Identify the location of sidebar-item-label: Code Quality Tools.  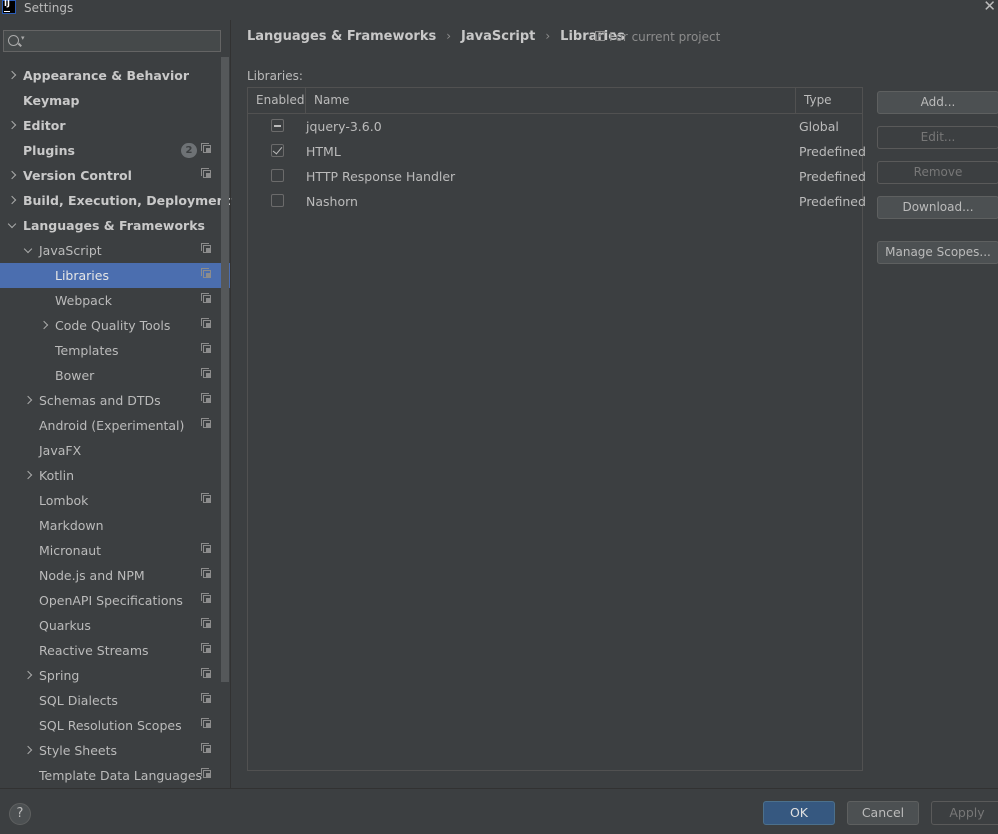
(113, 325).